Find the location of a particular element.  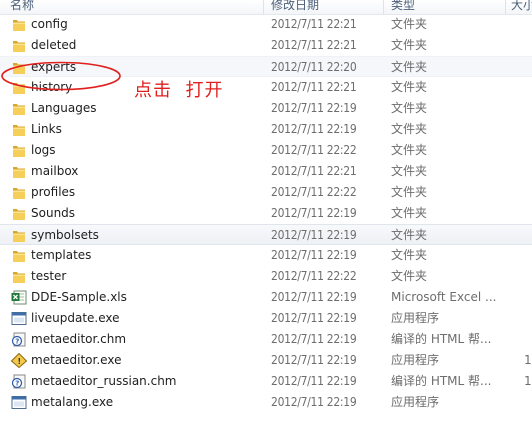

file-row-languages: Languages 2012/7/11 22:19 文件夹 is located at coordinates (266, 108).